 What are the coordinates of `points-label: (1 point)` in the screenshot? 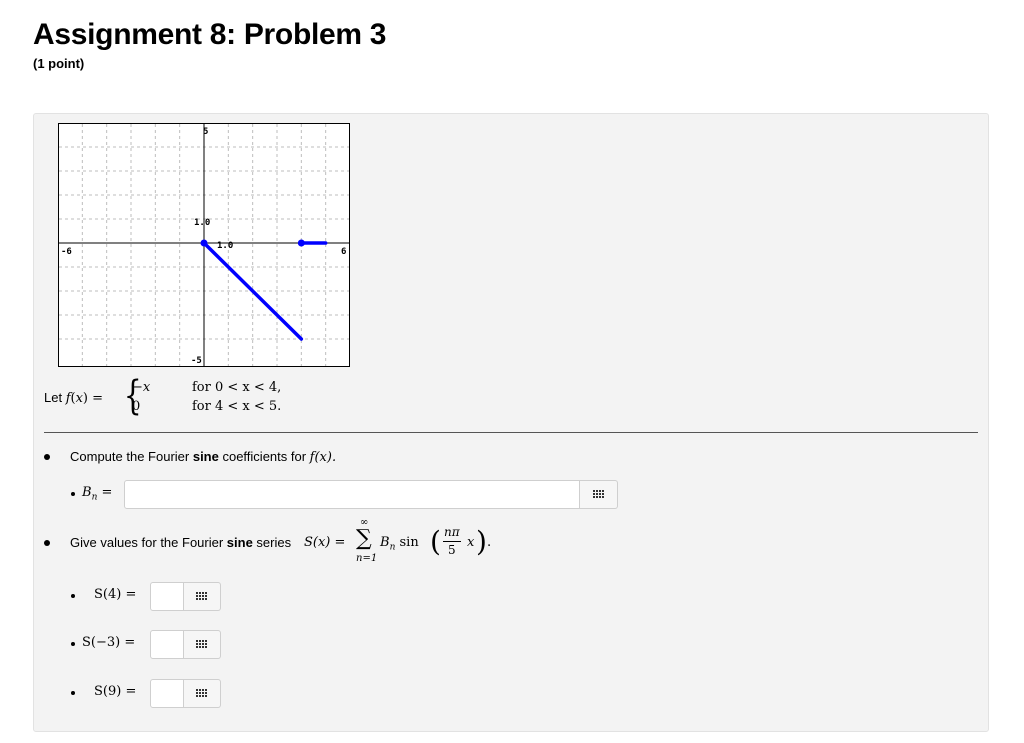 It's located at (59, 63).